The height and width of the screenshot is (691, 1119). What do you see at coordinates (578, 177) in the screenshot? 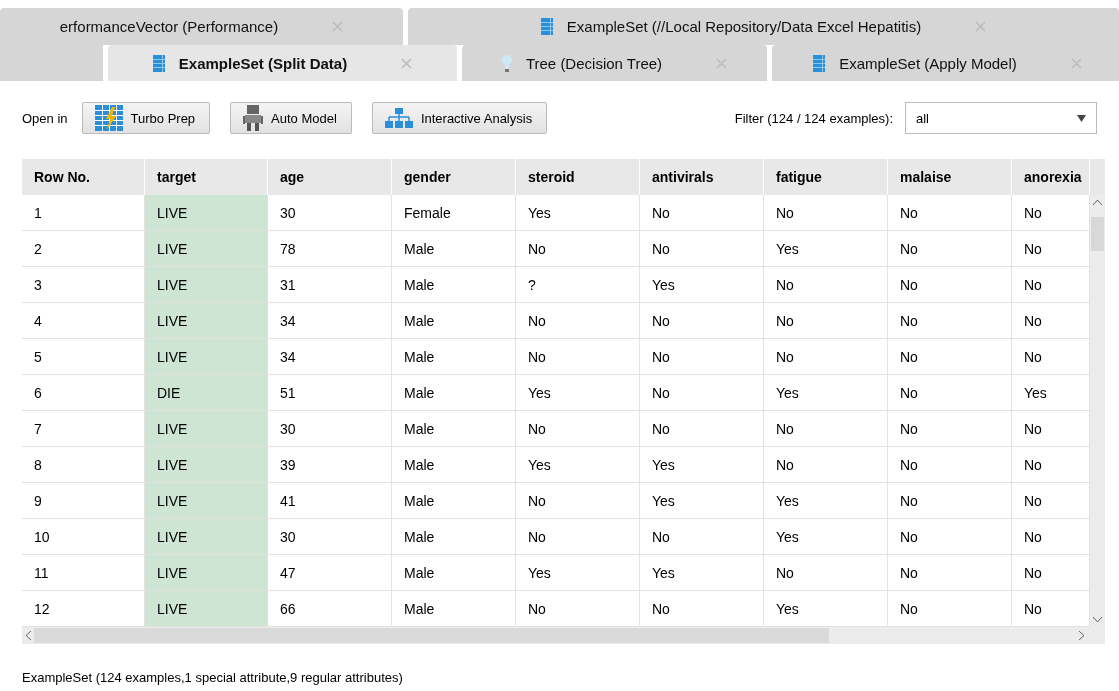
I see `column-header: steroid` at bounding box center [578, 177].